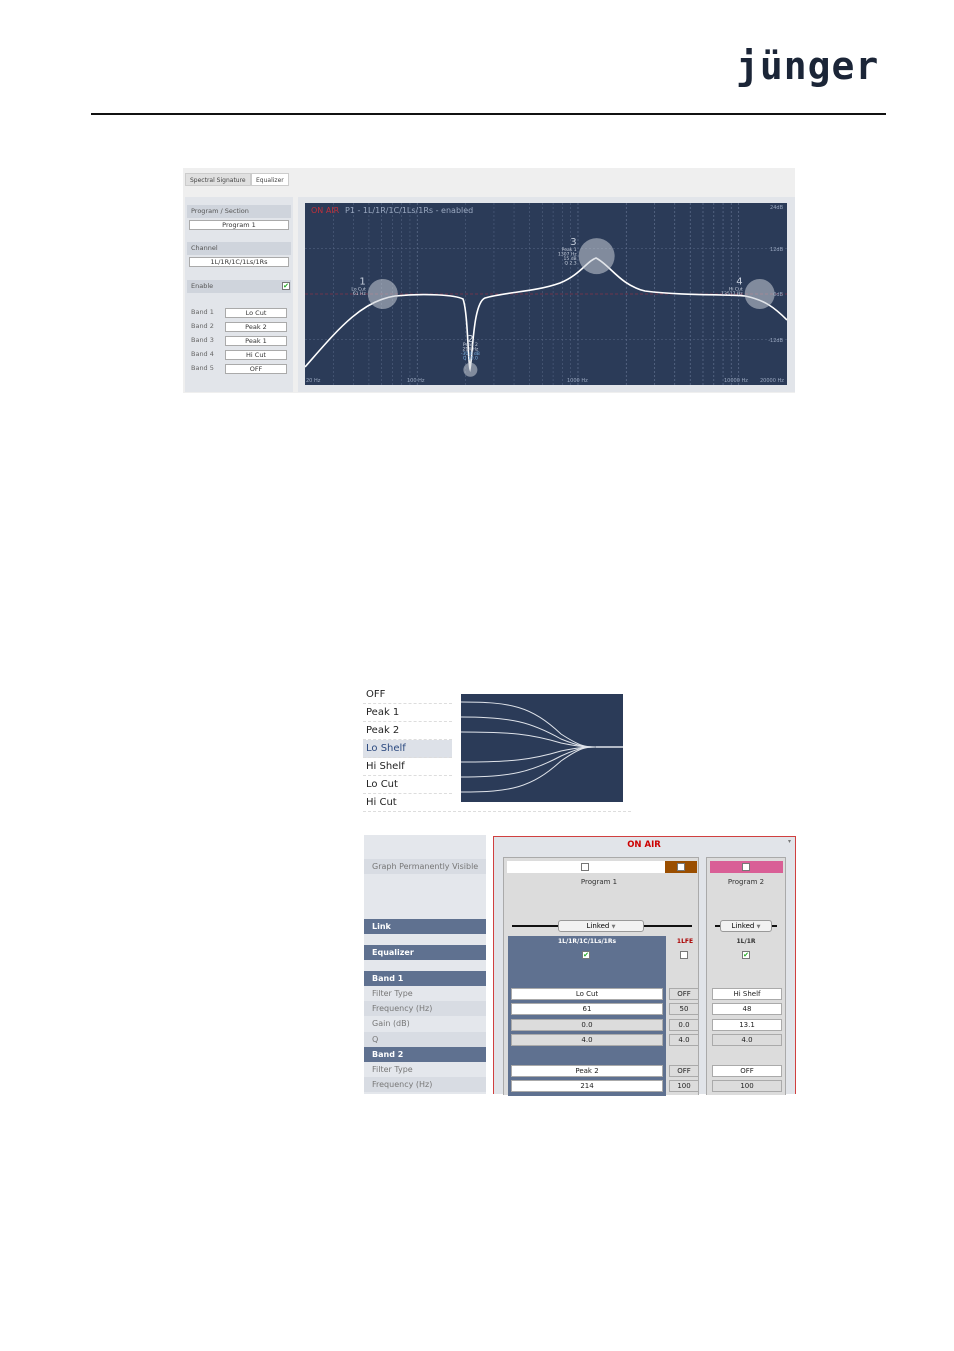  I want to click on channel-label: Channel, so click(239, 248).